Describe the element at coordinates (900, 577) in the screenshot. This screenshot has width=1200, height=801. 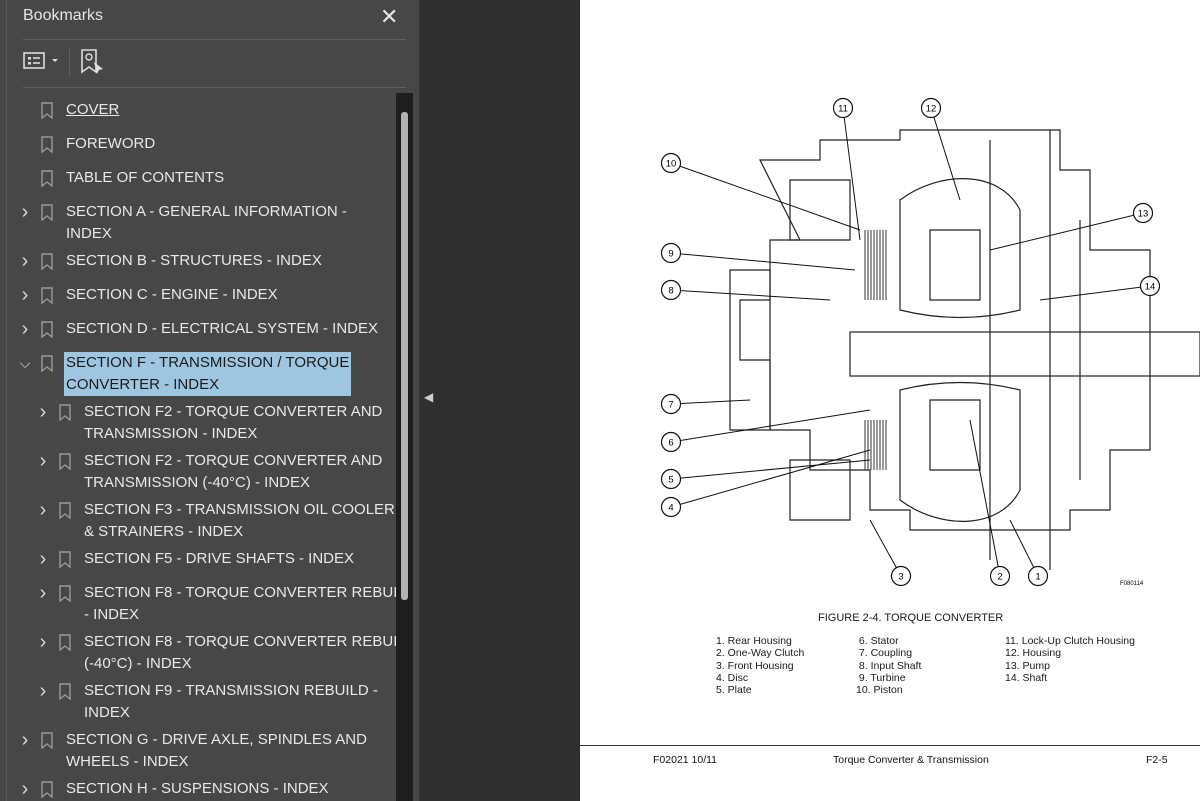
I see `callout-number: 3` at that location.